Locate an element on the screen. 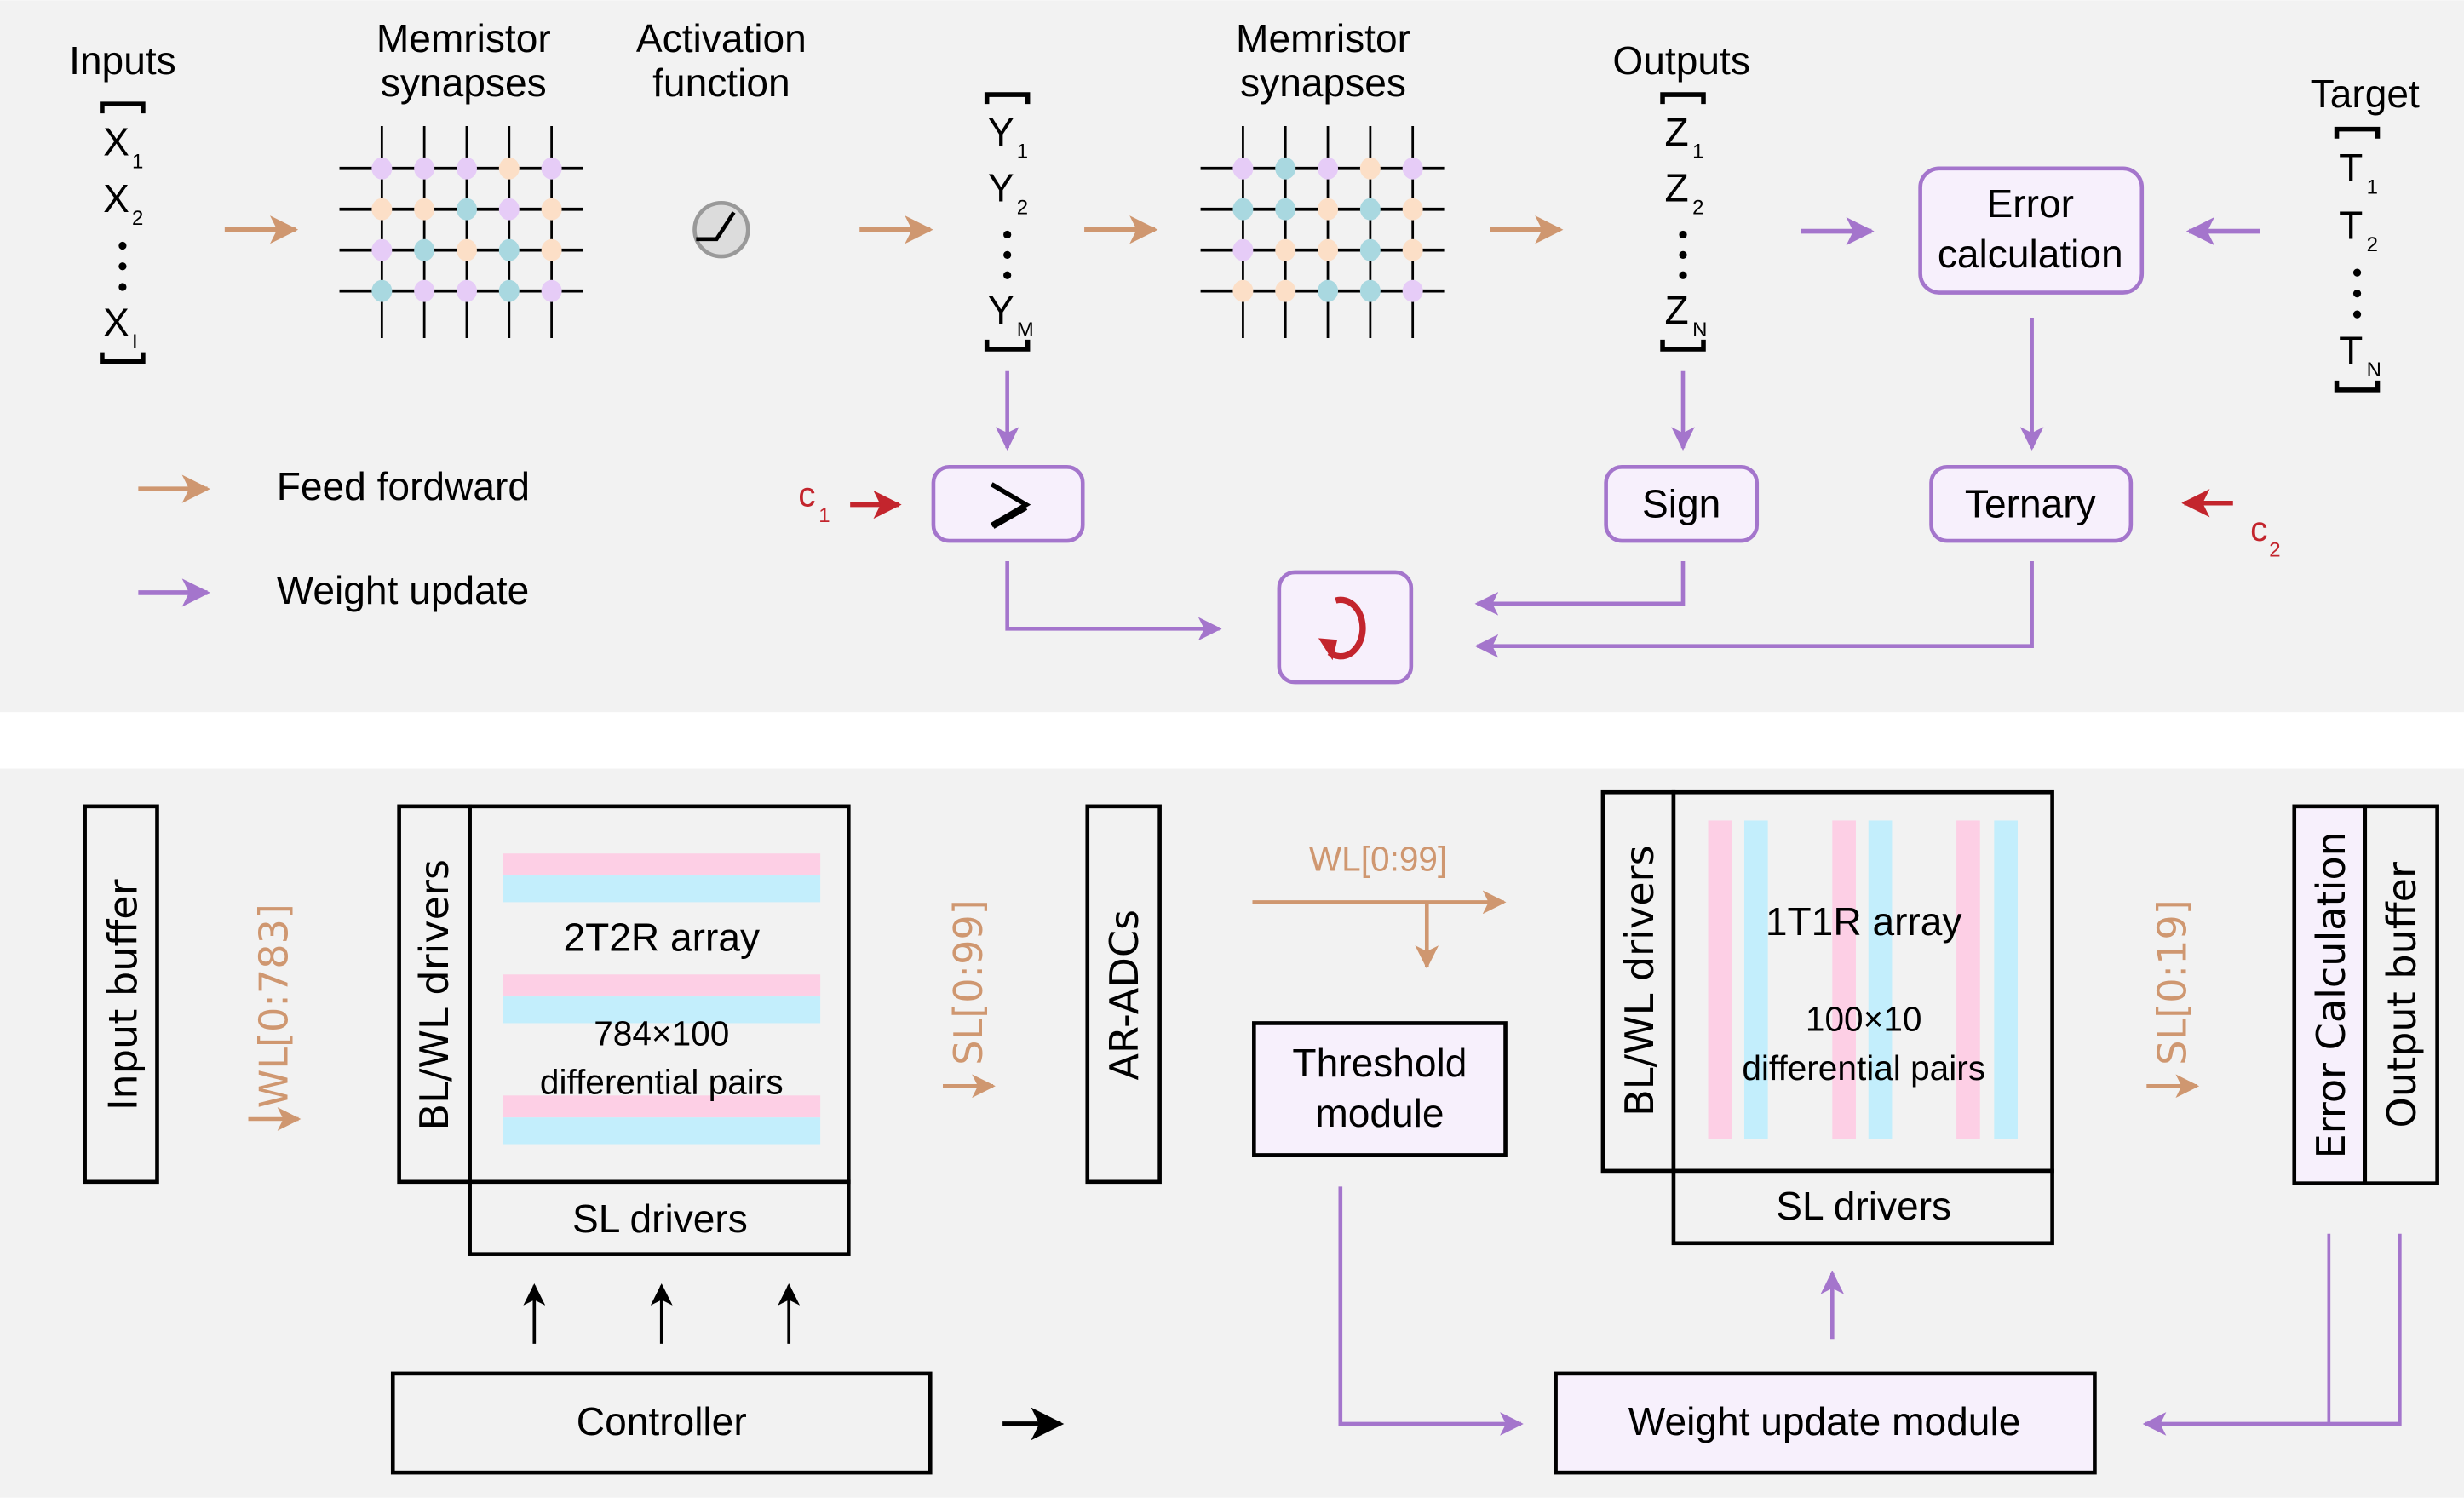  threshold-module-box: Threshold module is located at coordinates (1380, 1089).